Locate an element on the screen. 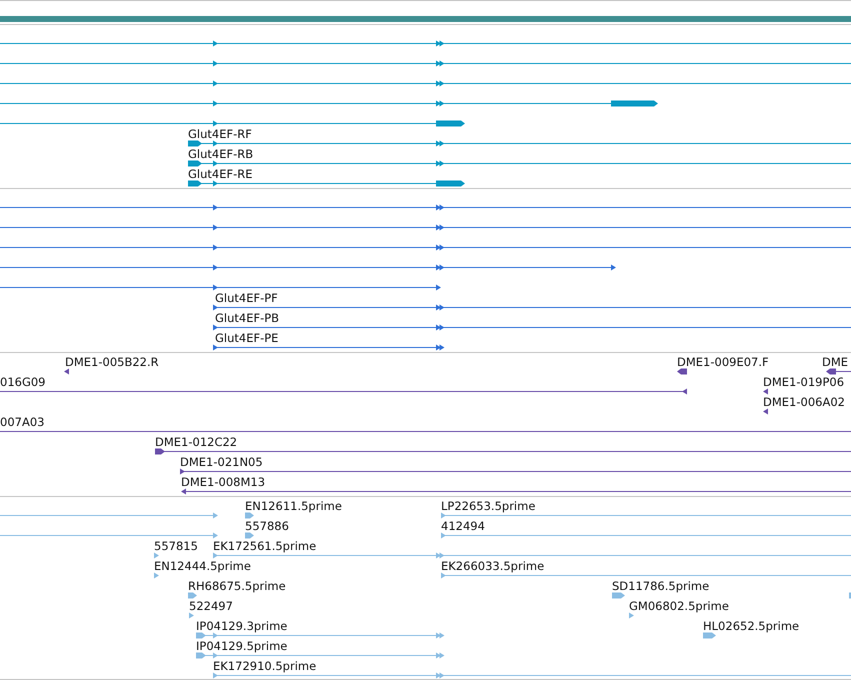  feature-label: EN12611.5prime is located at coordinates (293, 506).